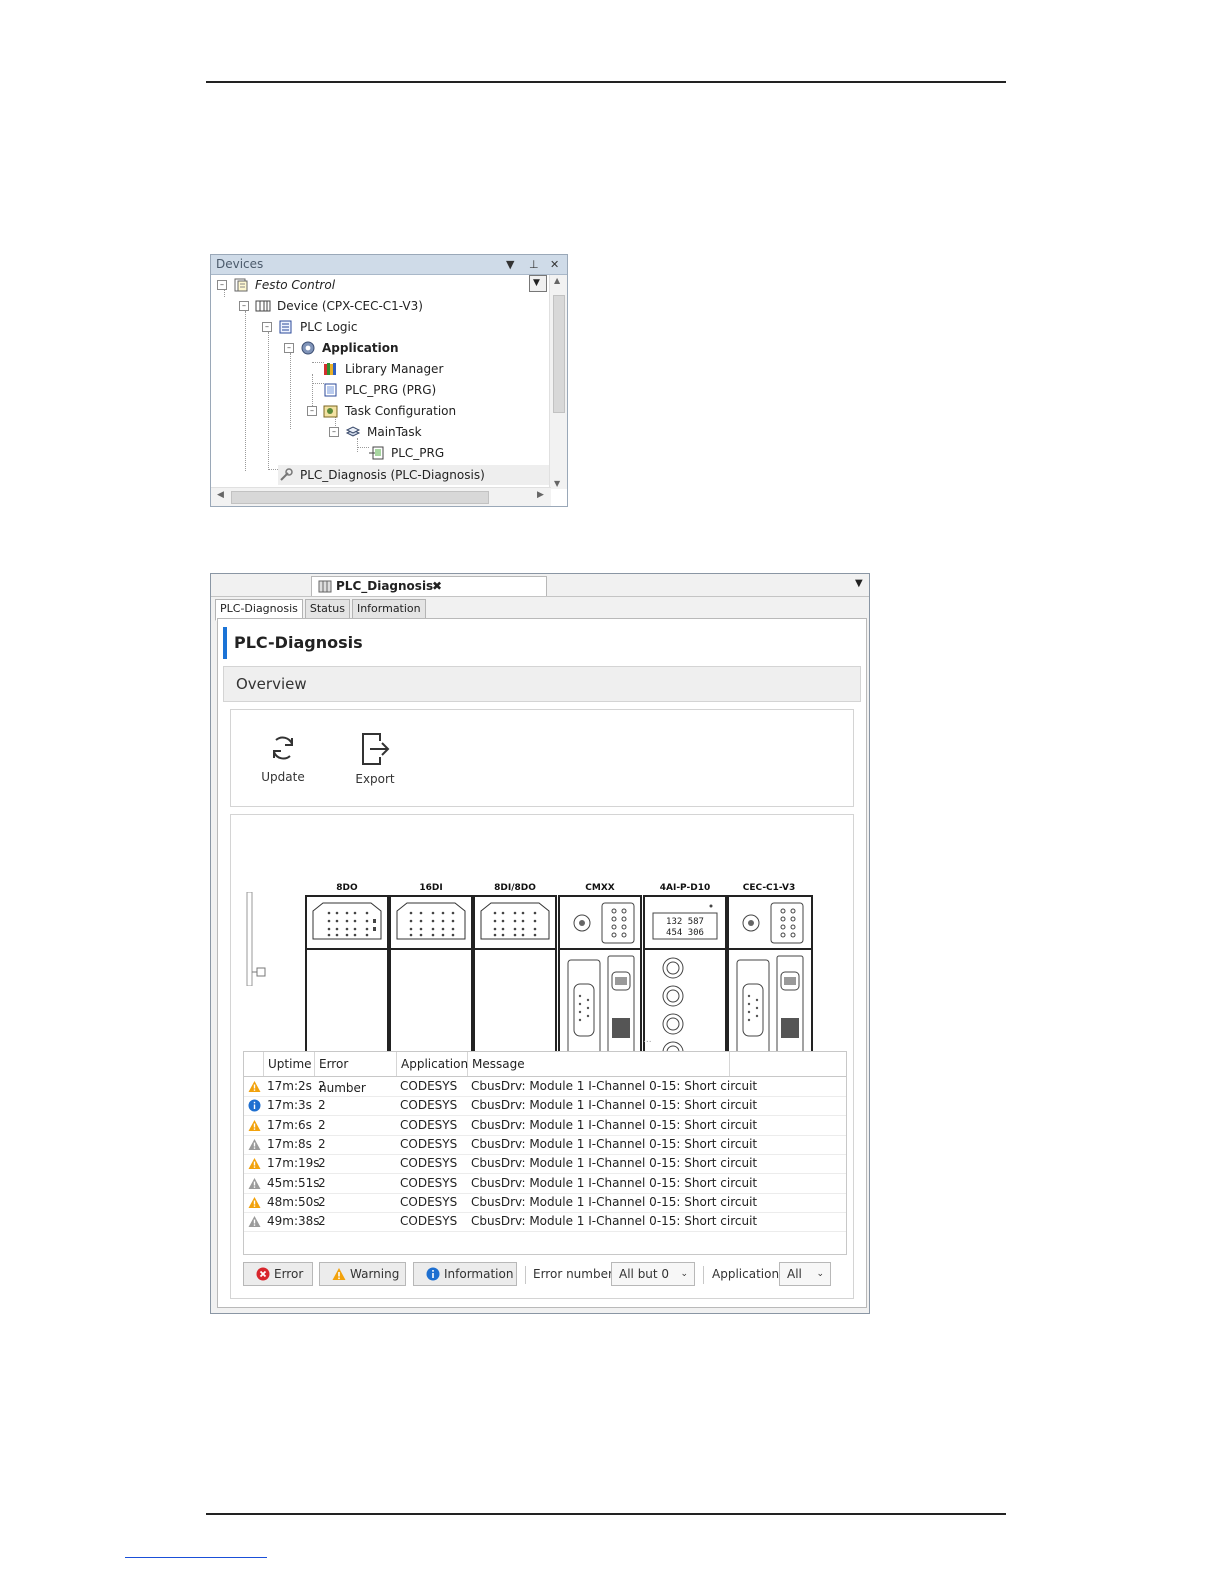 This screenshot has width=1224, height=1584. I want to click on tree-item-plc-diagnosis: PLC_Diagnosis (PLC-Diagnosis), so click(414, 475).